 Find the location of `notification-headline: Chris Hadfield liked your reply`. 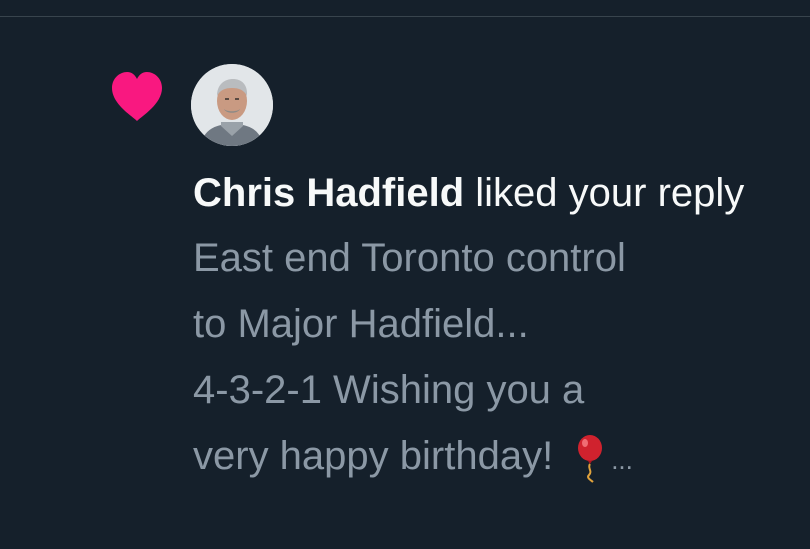

notification-headline: Chris Hadfield liked your reply is located at coordinates (483, 193).